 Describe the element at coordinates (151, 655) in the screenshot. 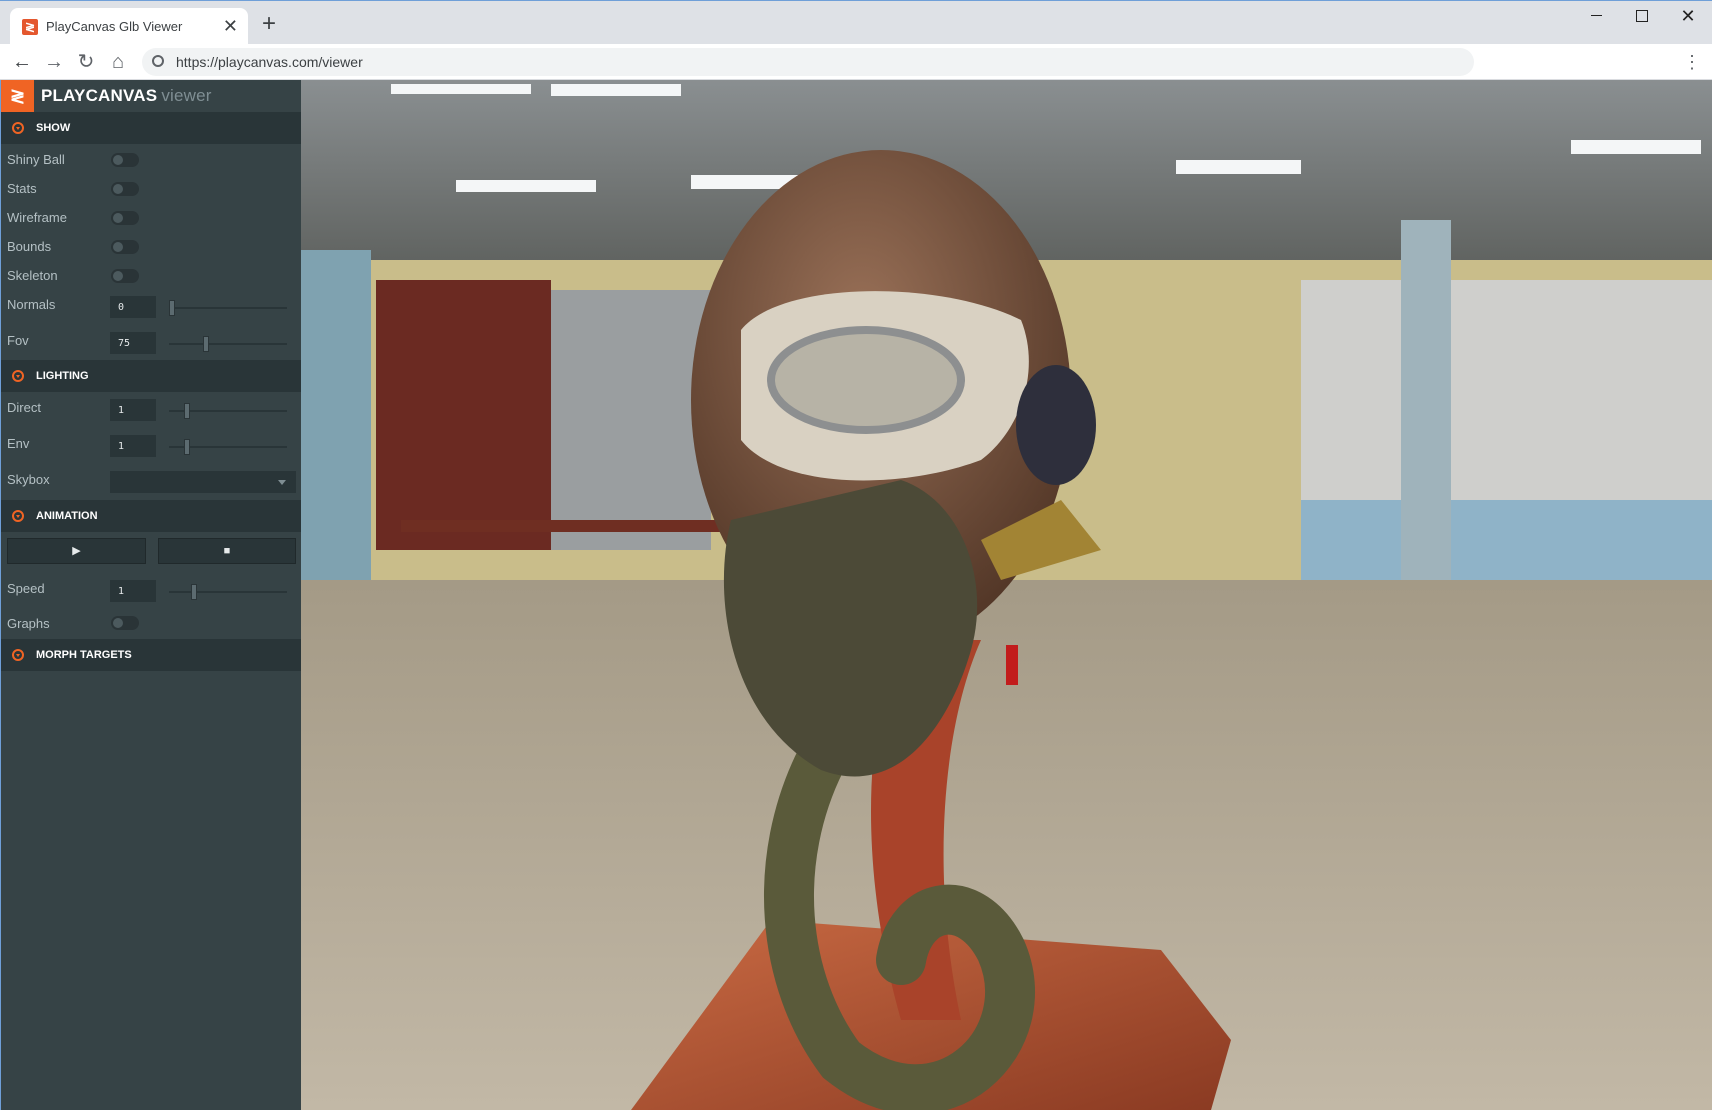

I see `section-morph-targets-header: MORPH TARGETS` at that location.